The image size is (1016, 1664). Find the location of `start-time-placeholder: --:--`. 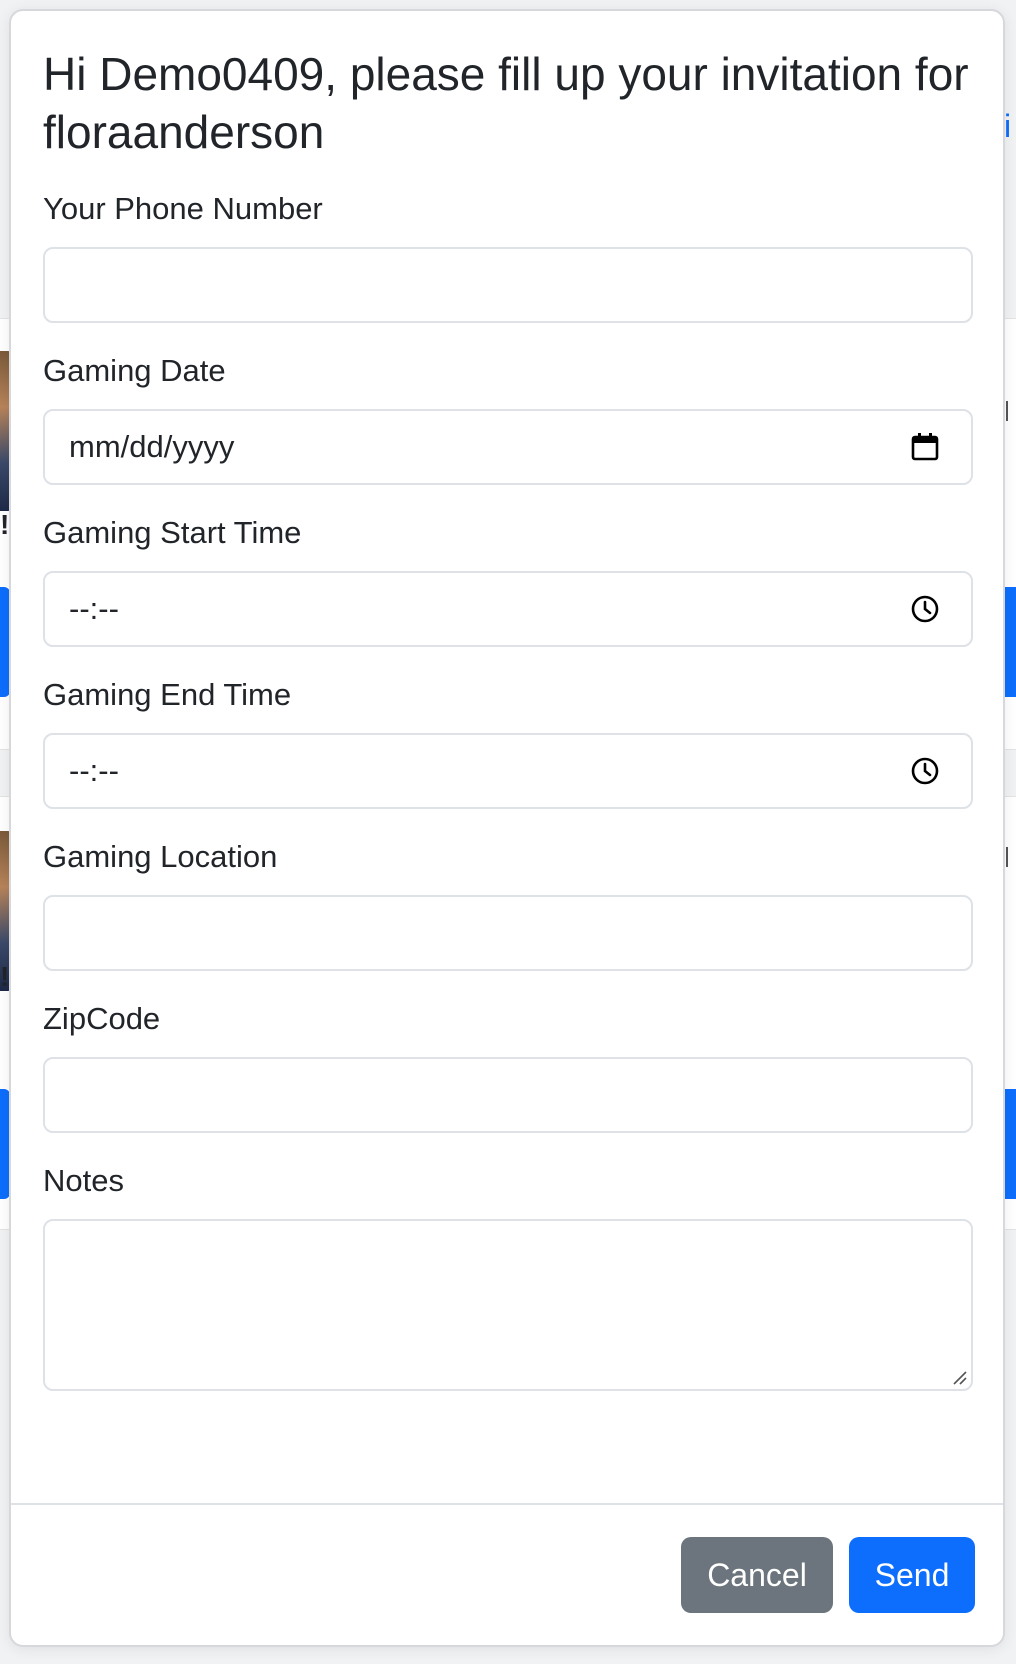

start-time-placeholder: --:-- is located at coordinates (94, 608).